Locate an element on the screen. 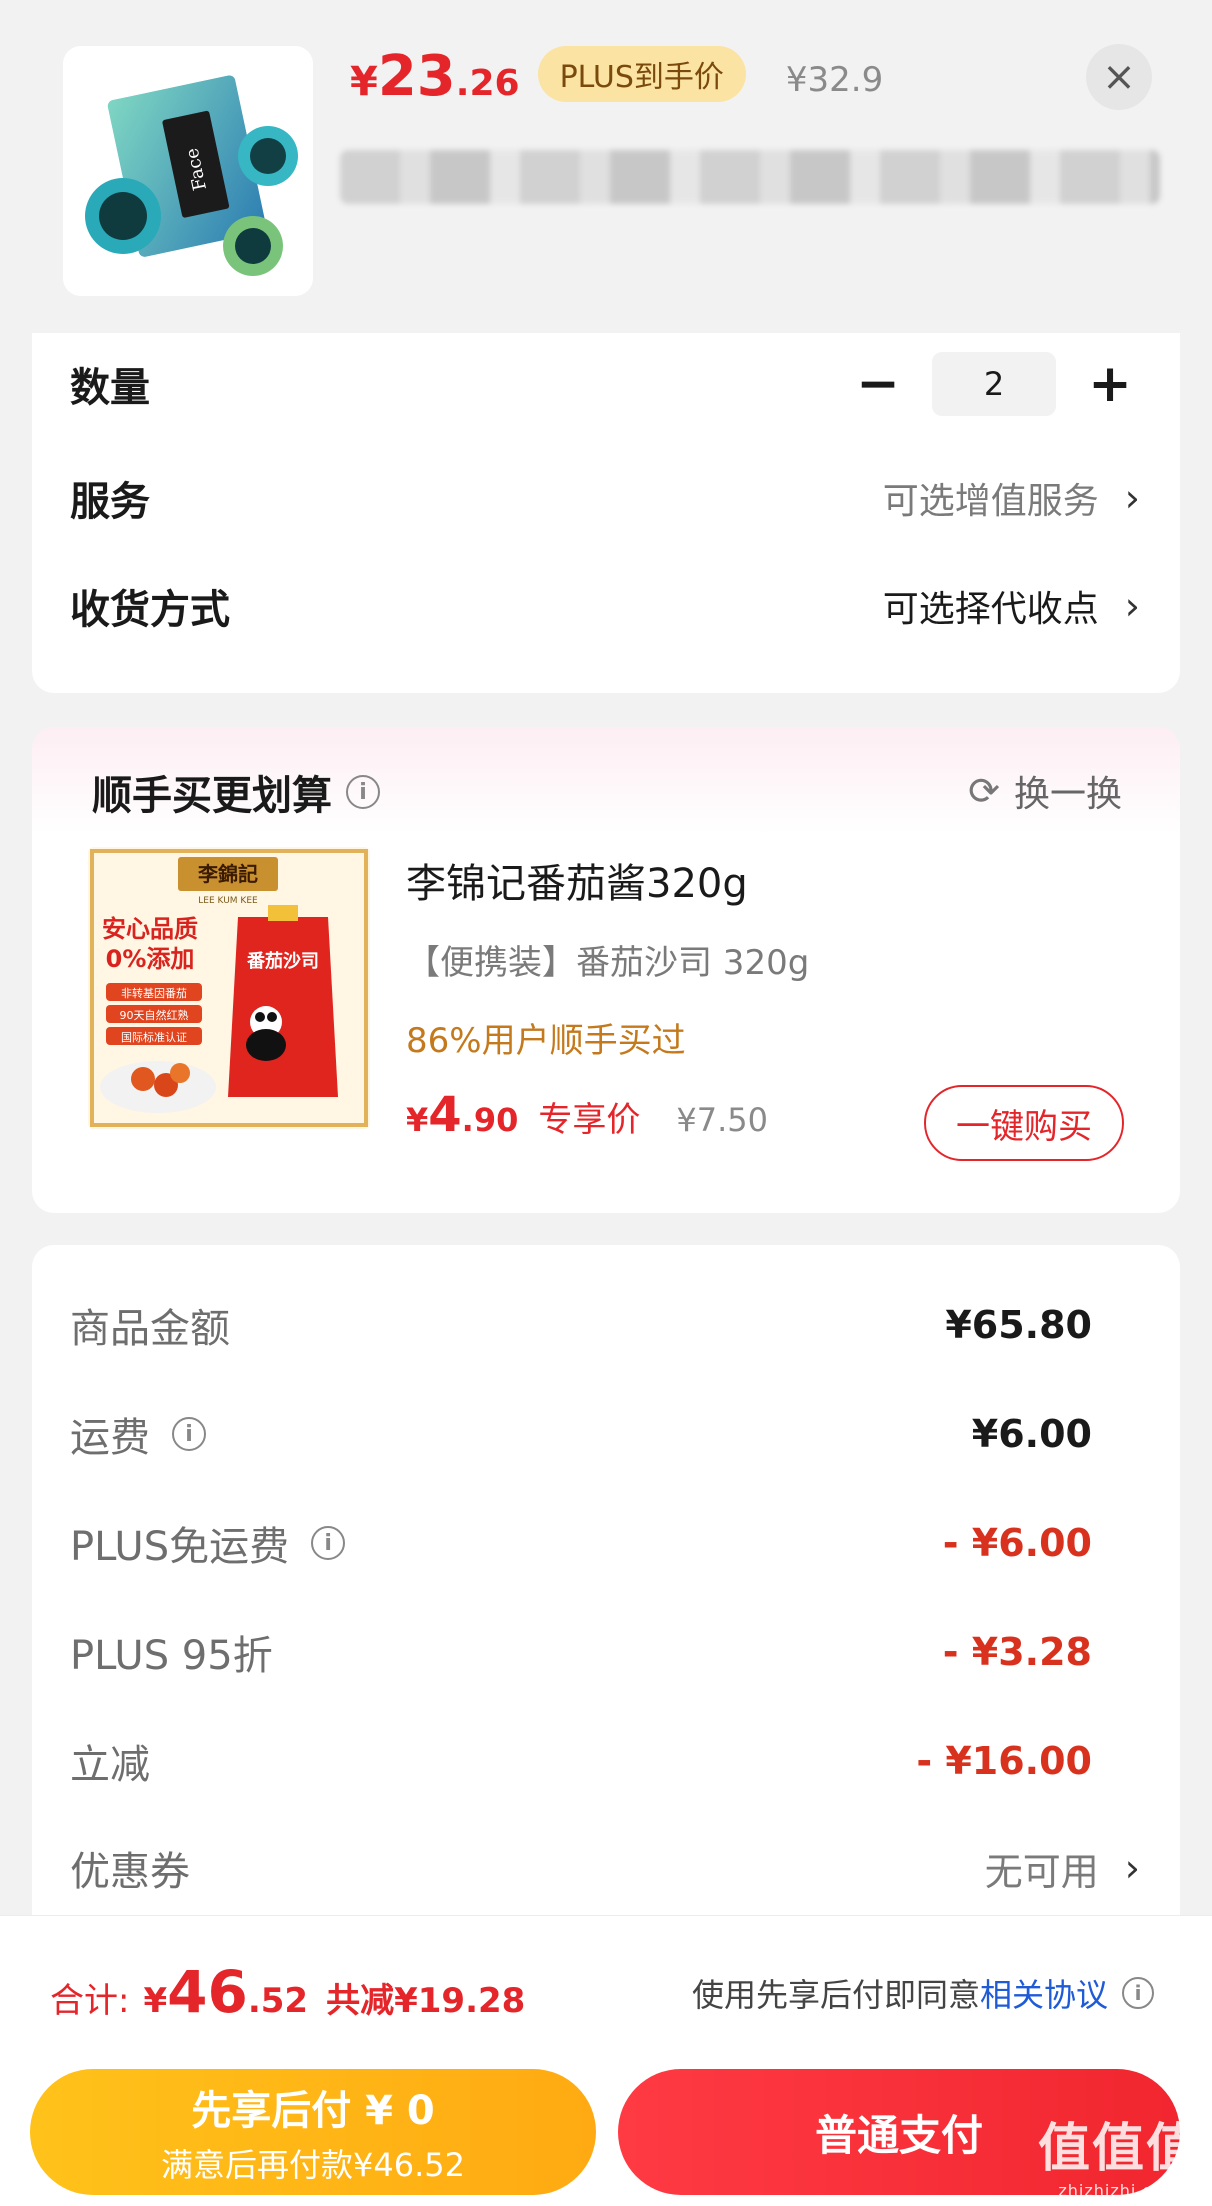 The width and height of the screenshot is (1212, 2206). service-label: 服务 is located at coordinates (110, 502).